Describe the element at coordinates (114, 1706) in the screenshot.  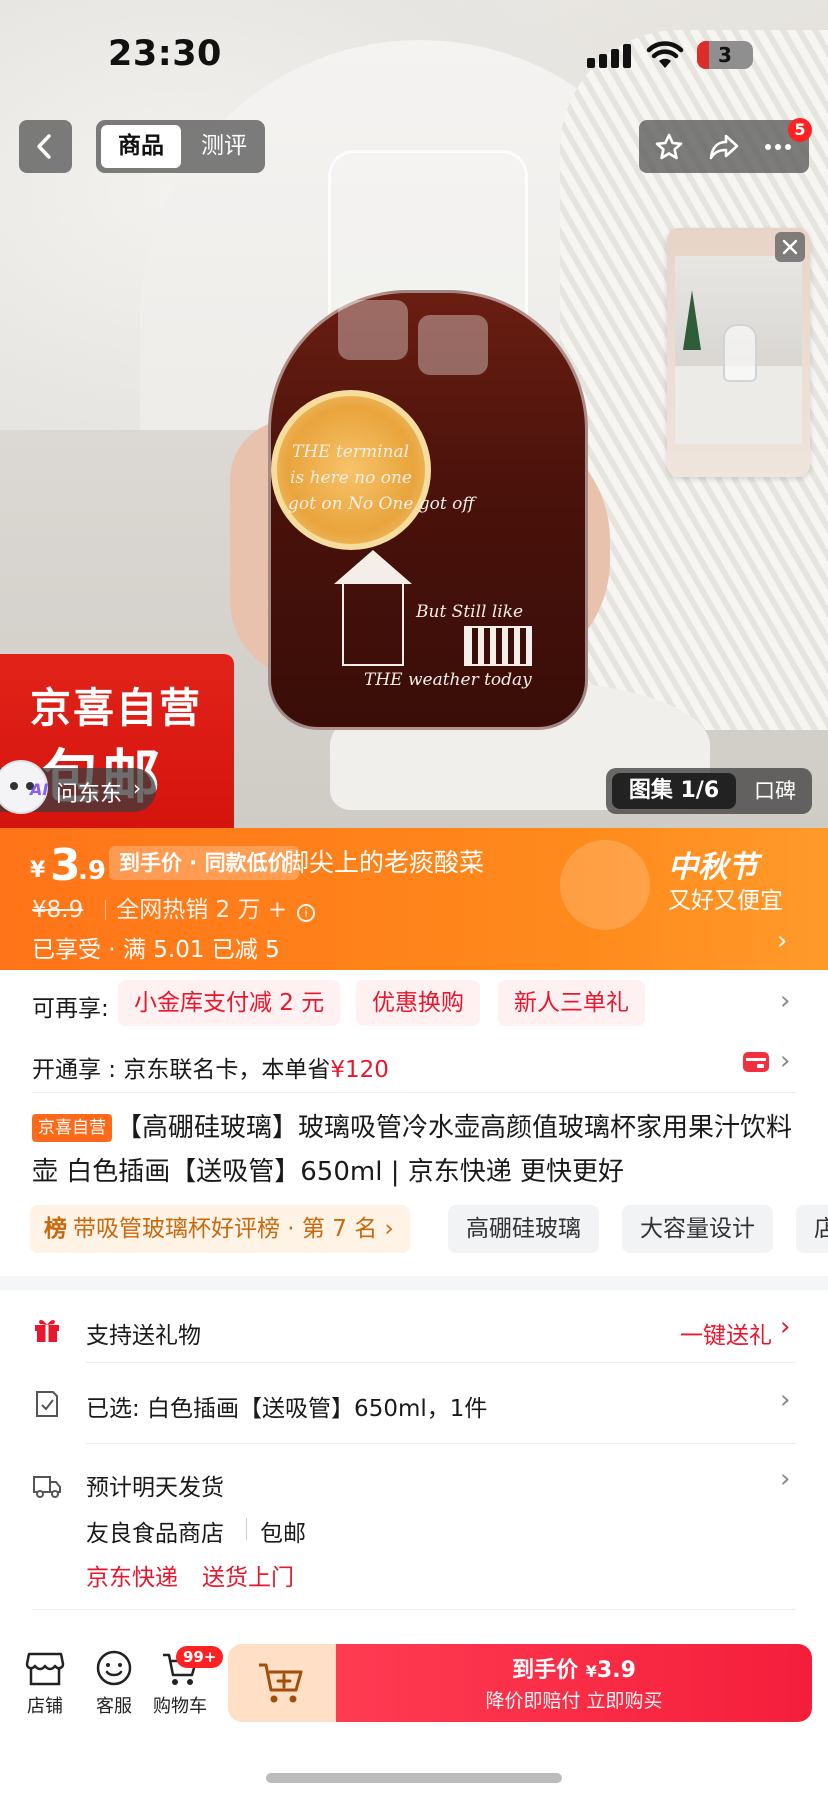
I see `service-label: 客服` at that location.